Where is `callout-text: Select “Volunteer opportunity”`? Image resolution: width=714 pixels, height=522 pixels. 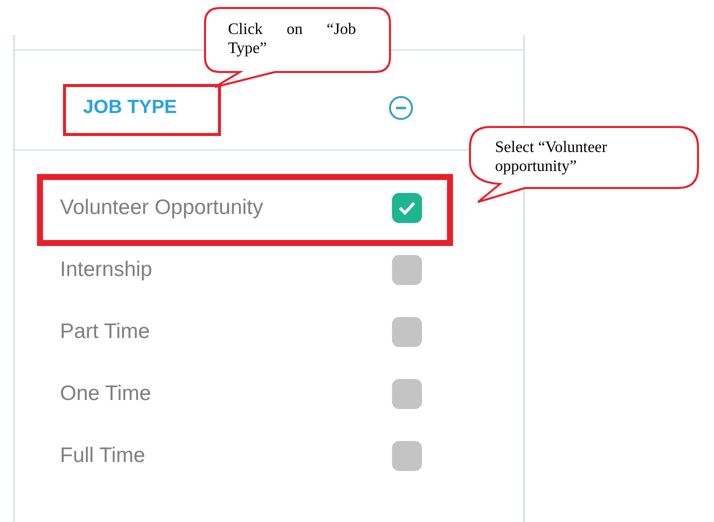
callout-text: Select “Volunteer opportunity” is located at coordinates (551, 157).